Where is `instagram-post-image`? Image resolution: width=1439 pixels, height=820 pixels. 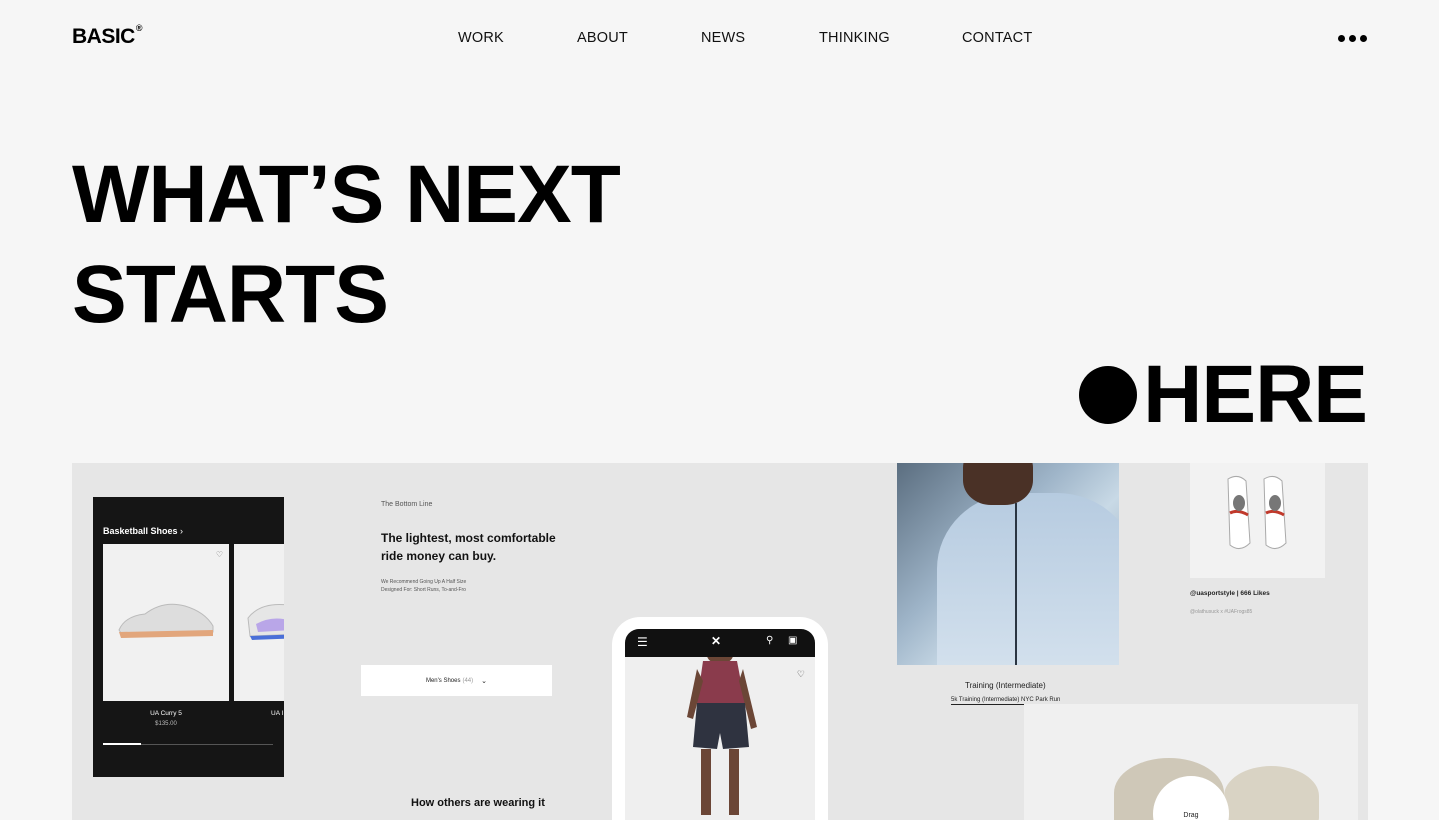 instagram-post-image is located at coordinates (1257, 520).